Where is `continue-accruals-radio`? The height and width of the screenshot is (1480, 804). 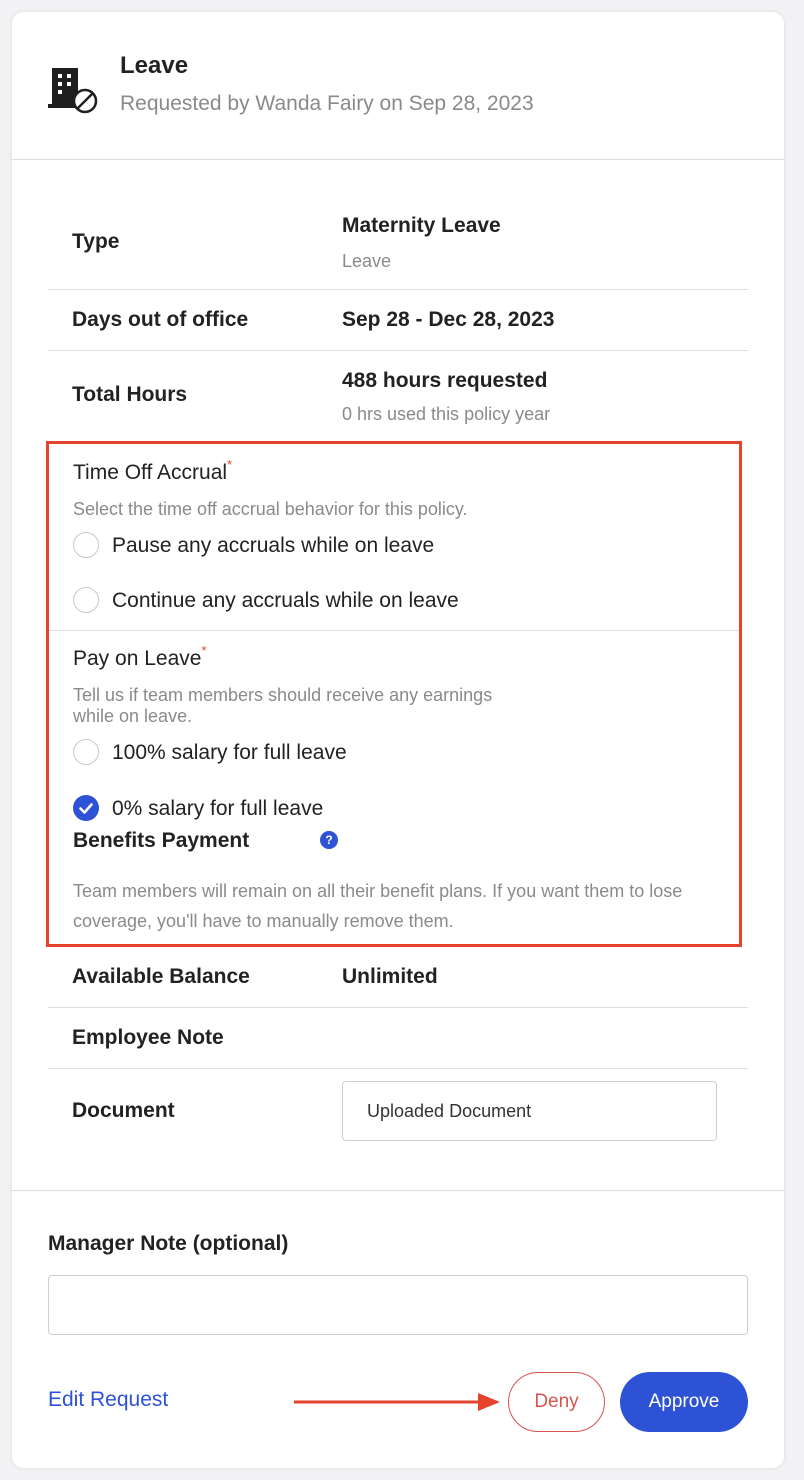
continue-accruals-radio is located at coordinates (86, 600).